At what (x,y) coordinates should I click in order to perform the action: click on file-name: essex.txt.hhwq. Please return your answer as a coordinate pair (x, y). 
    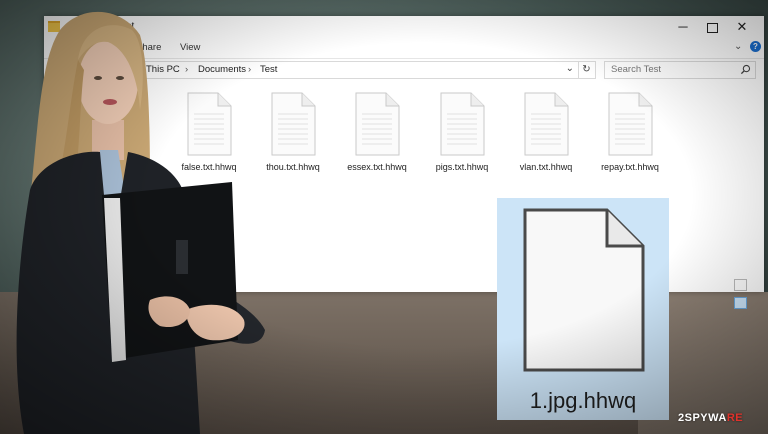
    Looking at the image, I should click on (377, 167).